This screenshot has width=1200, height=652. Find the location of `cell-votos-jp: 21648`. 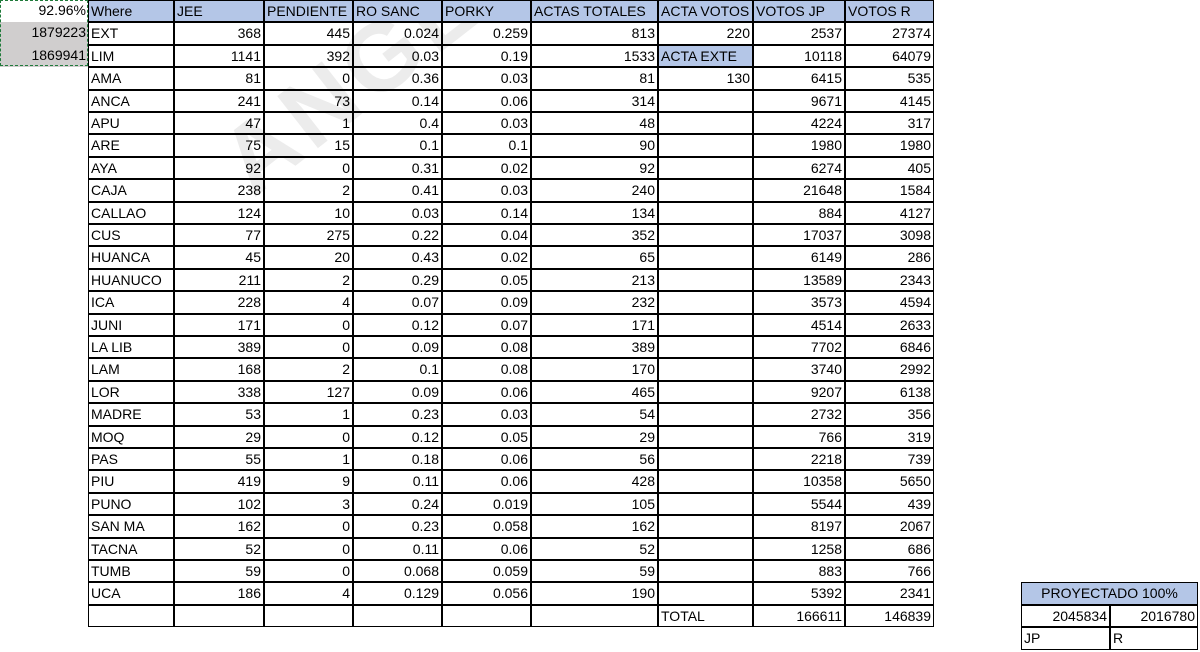

cell-votos-jp: 21648 is located at coordinates (799, 190).